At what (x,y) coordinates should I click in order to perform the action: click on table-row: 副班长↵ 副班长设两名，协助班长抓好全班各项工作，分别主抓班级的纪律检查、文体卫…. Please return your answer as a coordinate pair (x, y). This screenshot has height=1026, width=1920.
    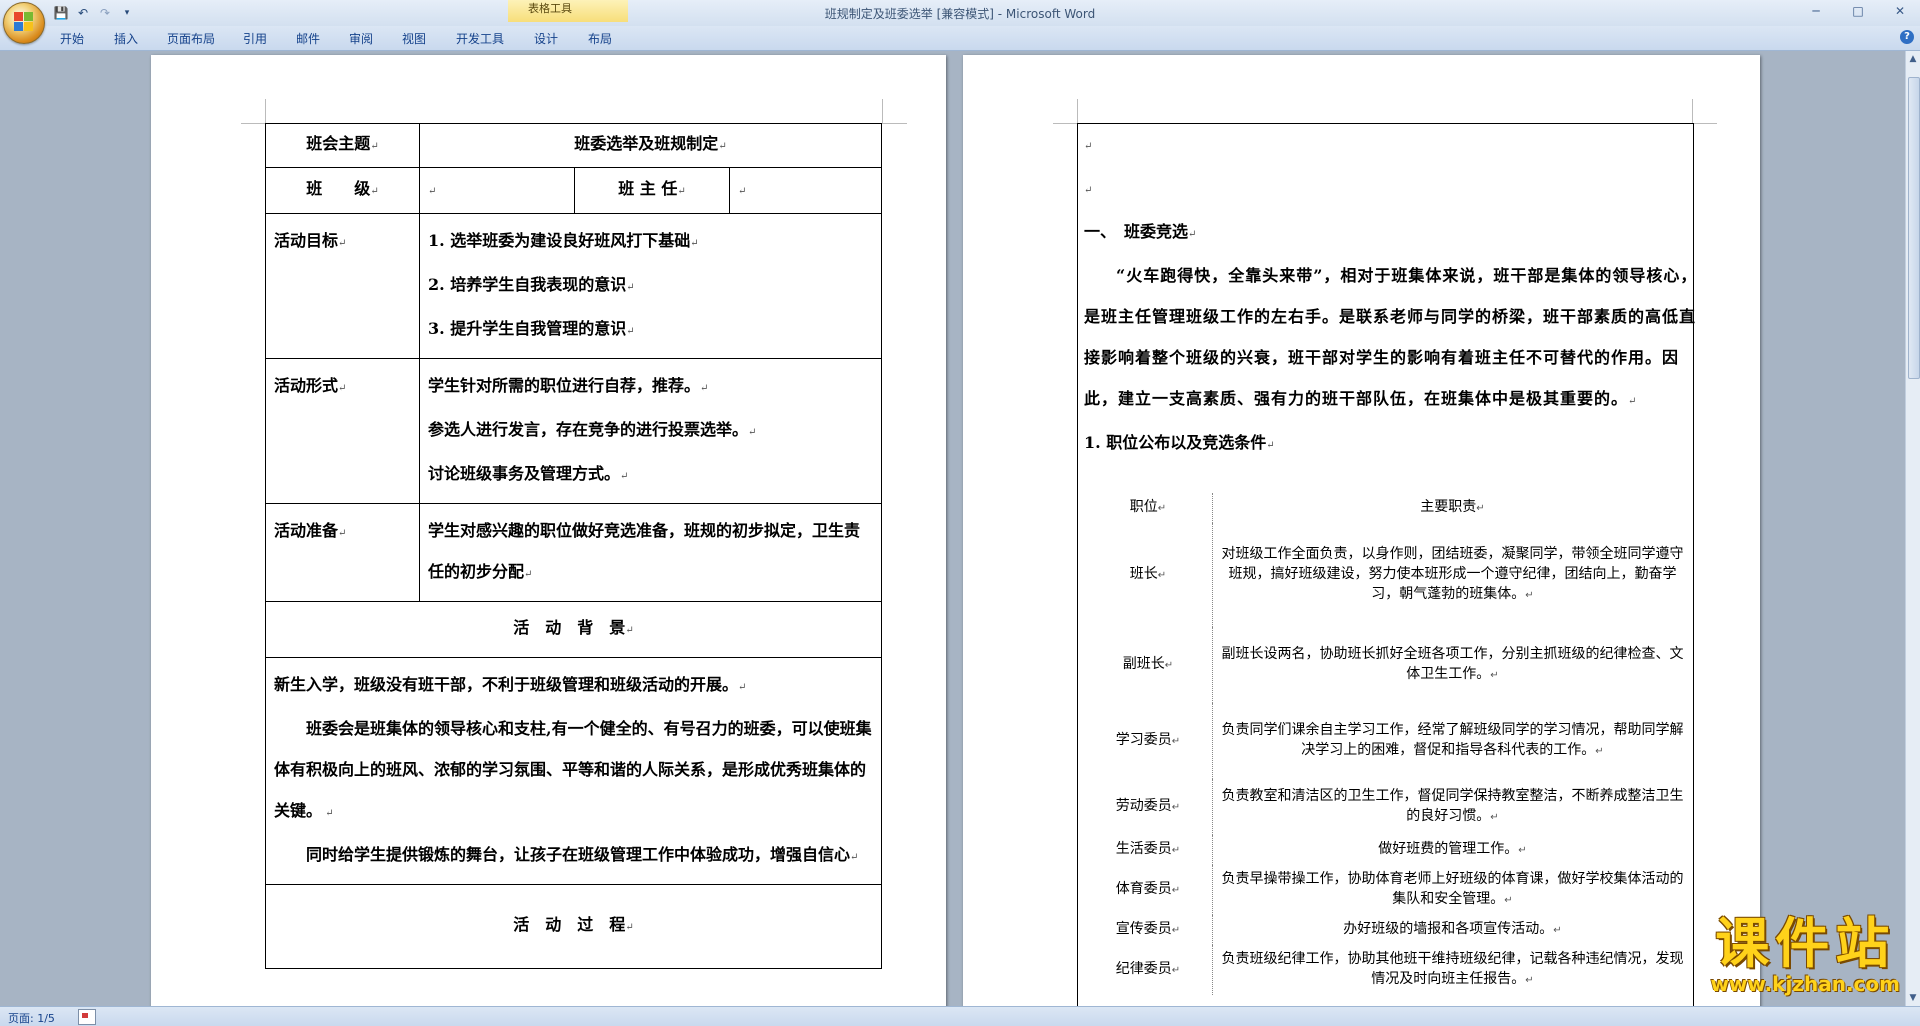
    Looking at the image, I should click on (1388, 665).